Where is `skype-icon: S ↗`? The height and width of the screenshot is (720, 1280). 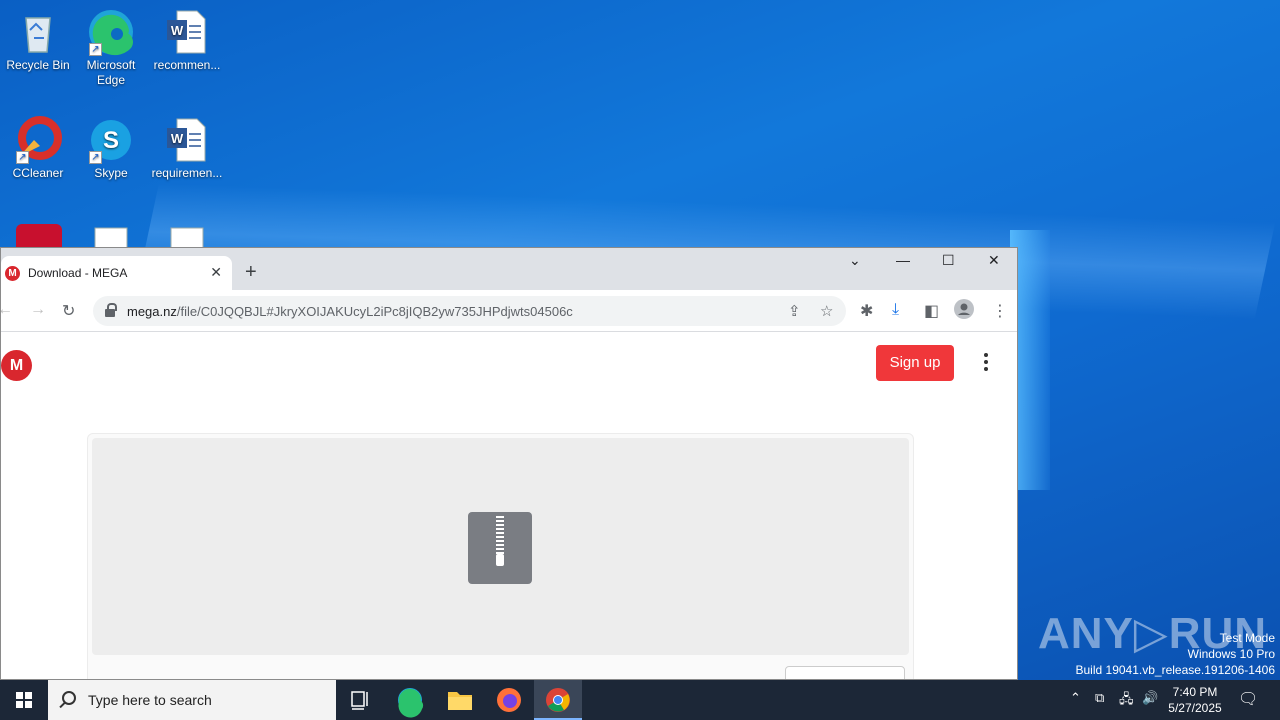
skype-icon: S ↗ is located at coordinates (111, 140).